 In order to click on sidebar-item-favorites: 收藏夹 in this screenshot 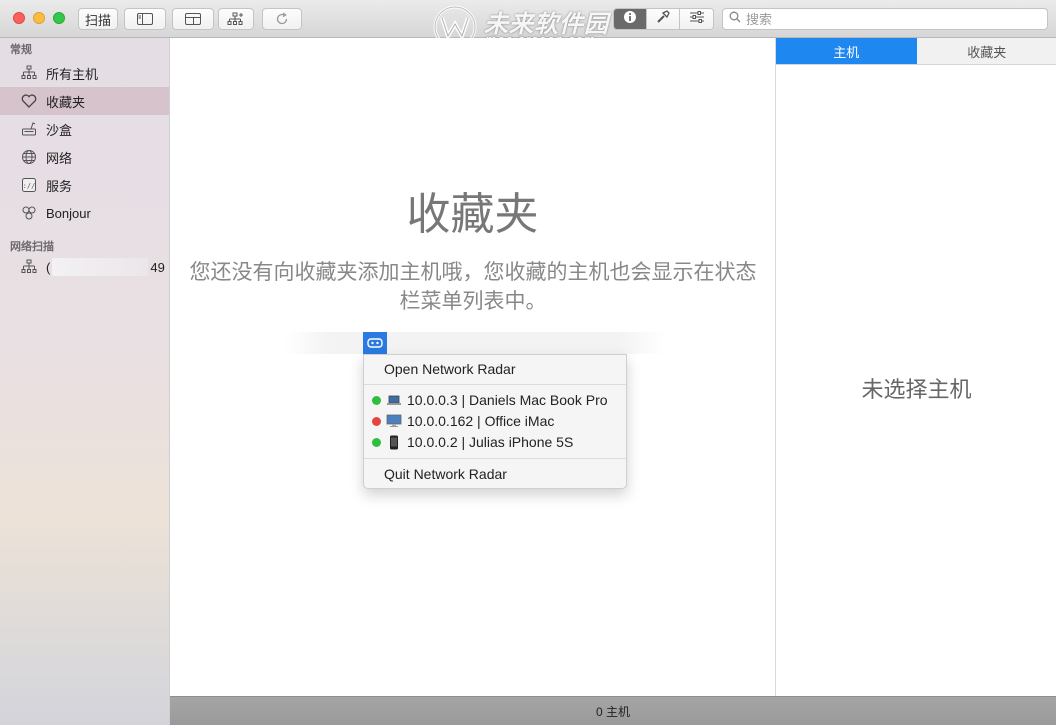, I will do `click(84, 101)`.